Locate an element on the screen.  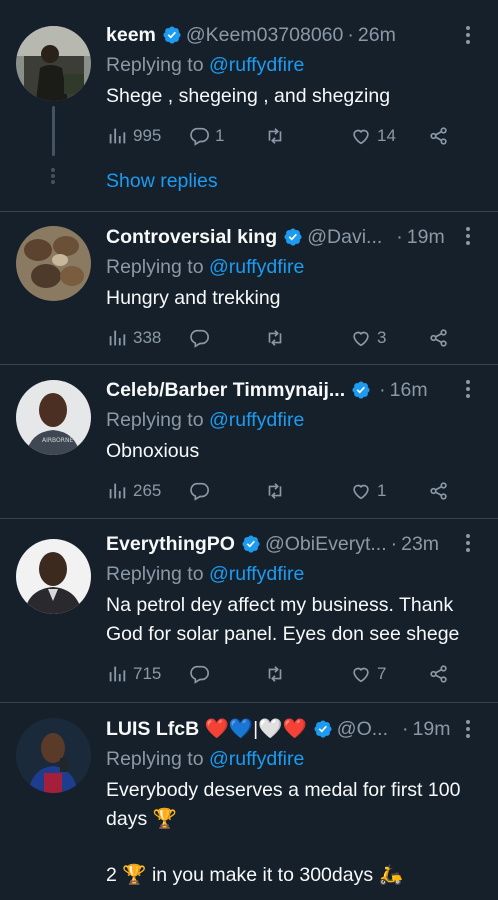
like-button: 1 is located at coordinates (389, 491).